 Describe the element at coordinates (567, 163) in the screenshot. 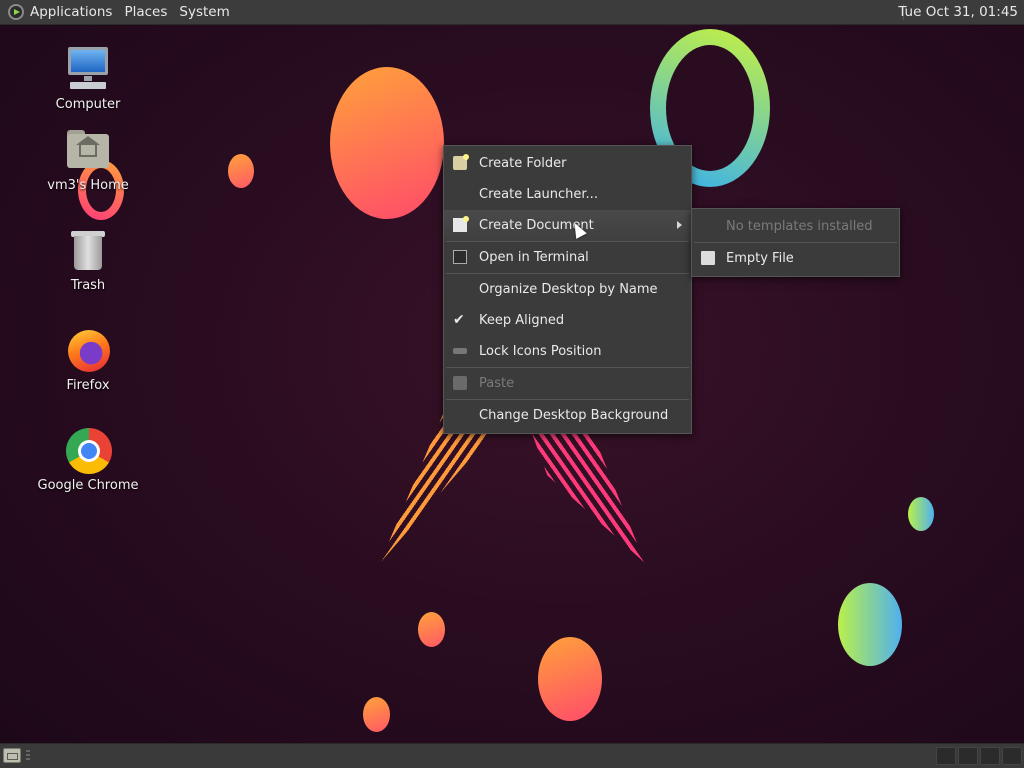

I see `menu-item-create-folder: Create Folder` at that location.